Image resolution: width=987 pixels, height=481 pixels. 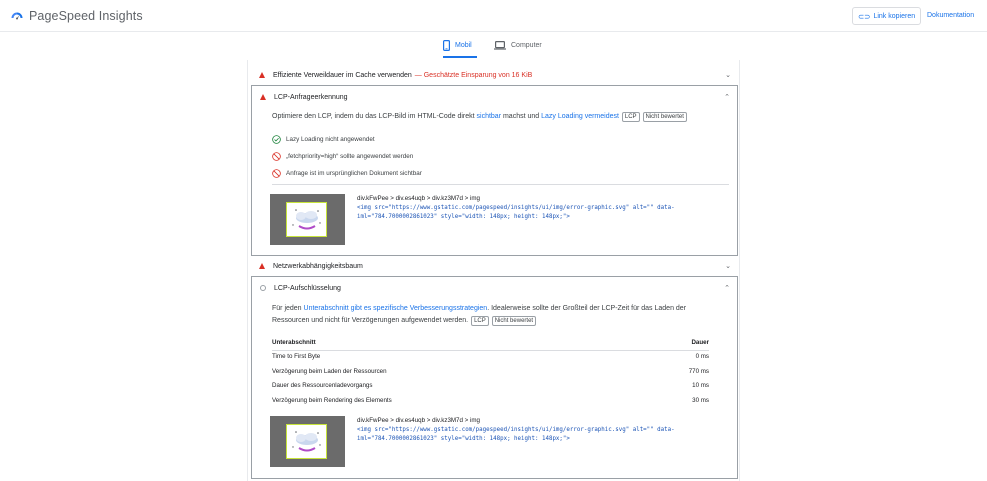 I want to click on audit-cache-saving: — Geschätzte Einsparung von 16 KiB, so click(x=473, y=75).